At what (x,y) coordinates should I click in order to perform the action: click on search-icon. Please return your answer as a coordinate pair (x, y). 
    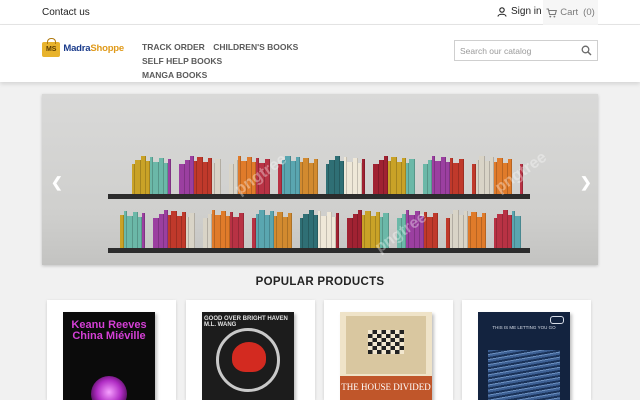
    Looking at the image, I should click on (586, 50).